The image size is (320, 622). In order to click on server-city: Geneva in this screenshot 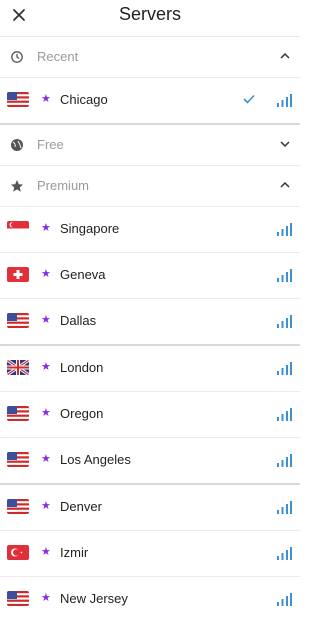, I will do `click(83, 274)`.